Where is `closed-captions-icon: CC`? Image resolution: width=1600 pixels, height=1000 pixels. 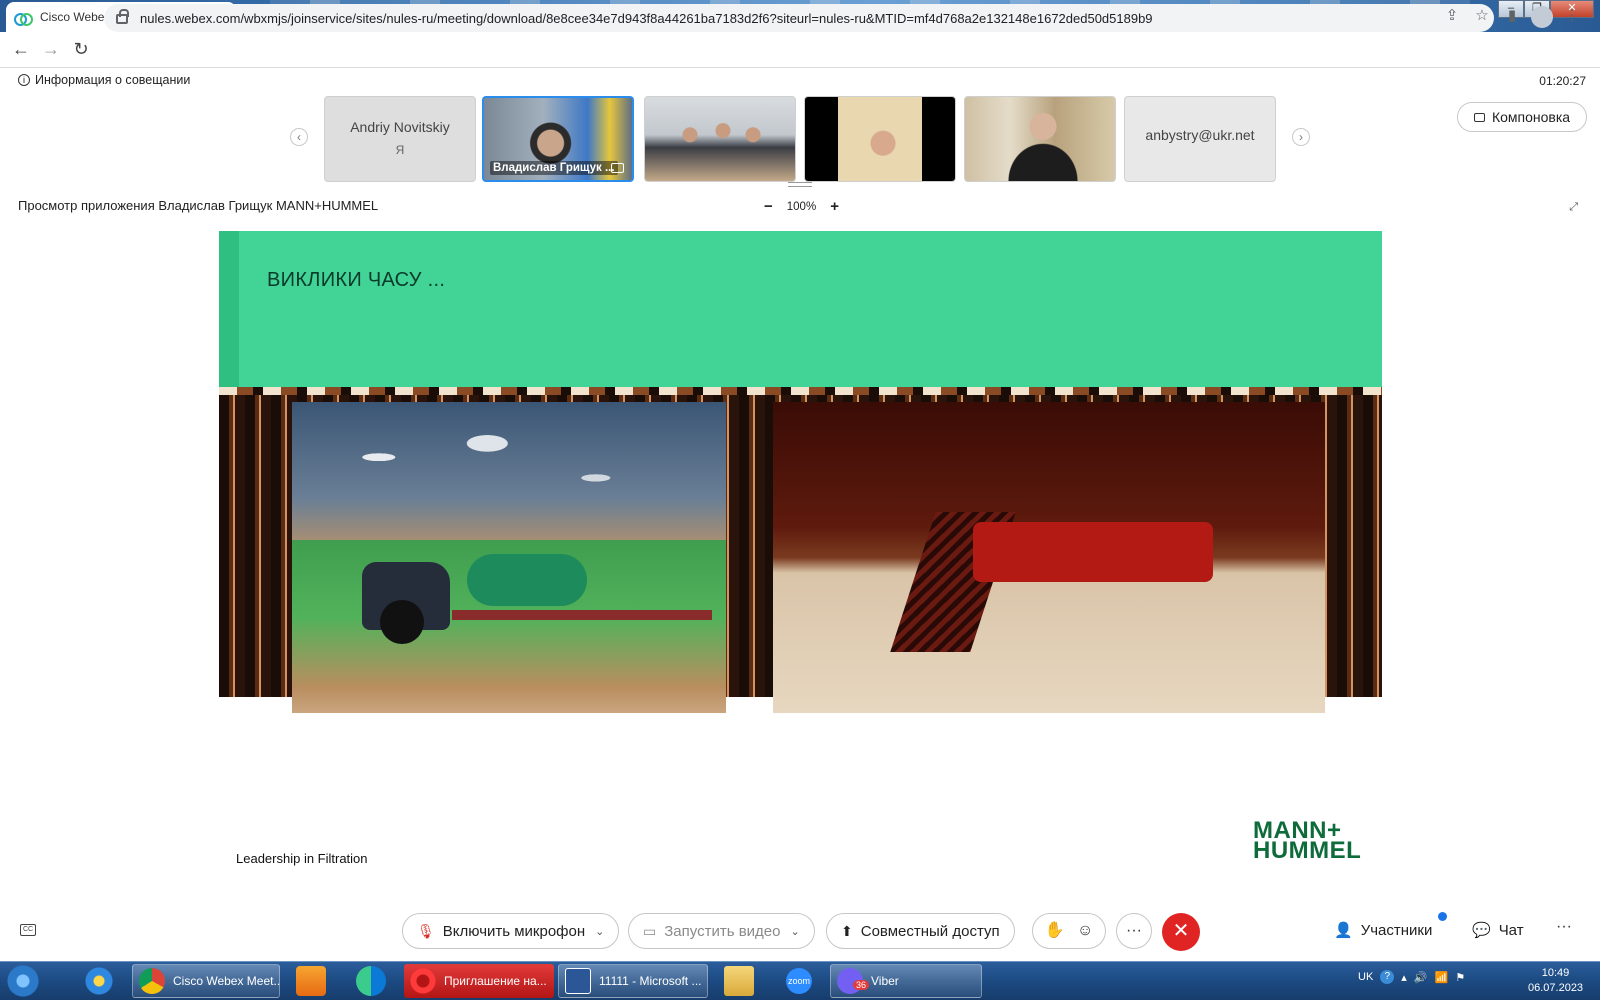 closed-captions-icon: CC is located at coordinates (28, 930).